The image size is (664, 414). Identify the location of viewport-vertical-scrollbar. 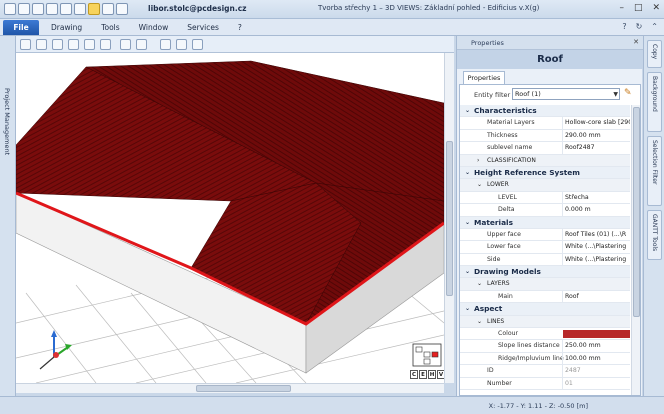
(449, 218).